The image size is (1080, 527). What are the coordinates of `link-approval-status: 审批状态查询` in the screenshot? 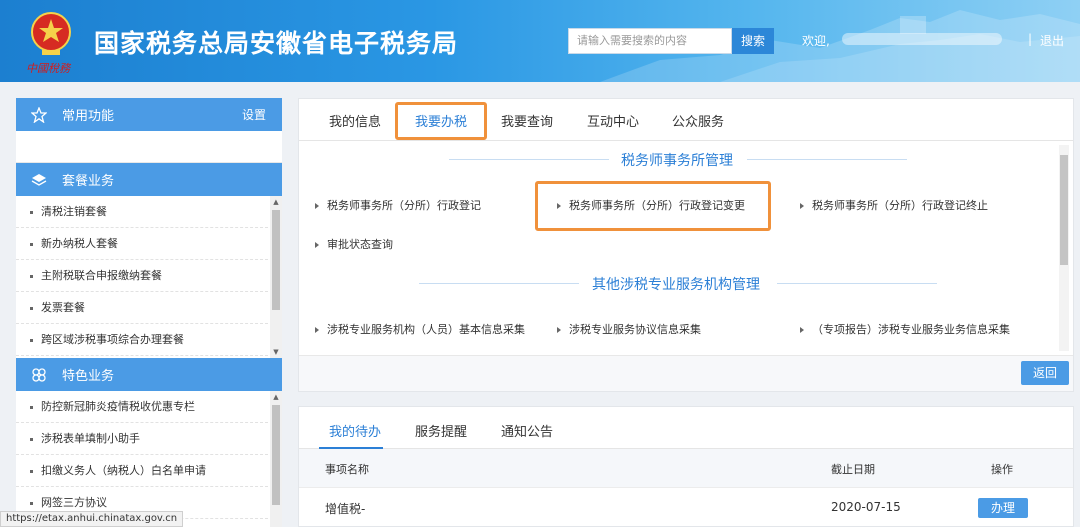 It's located at (354, 244).